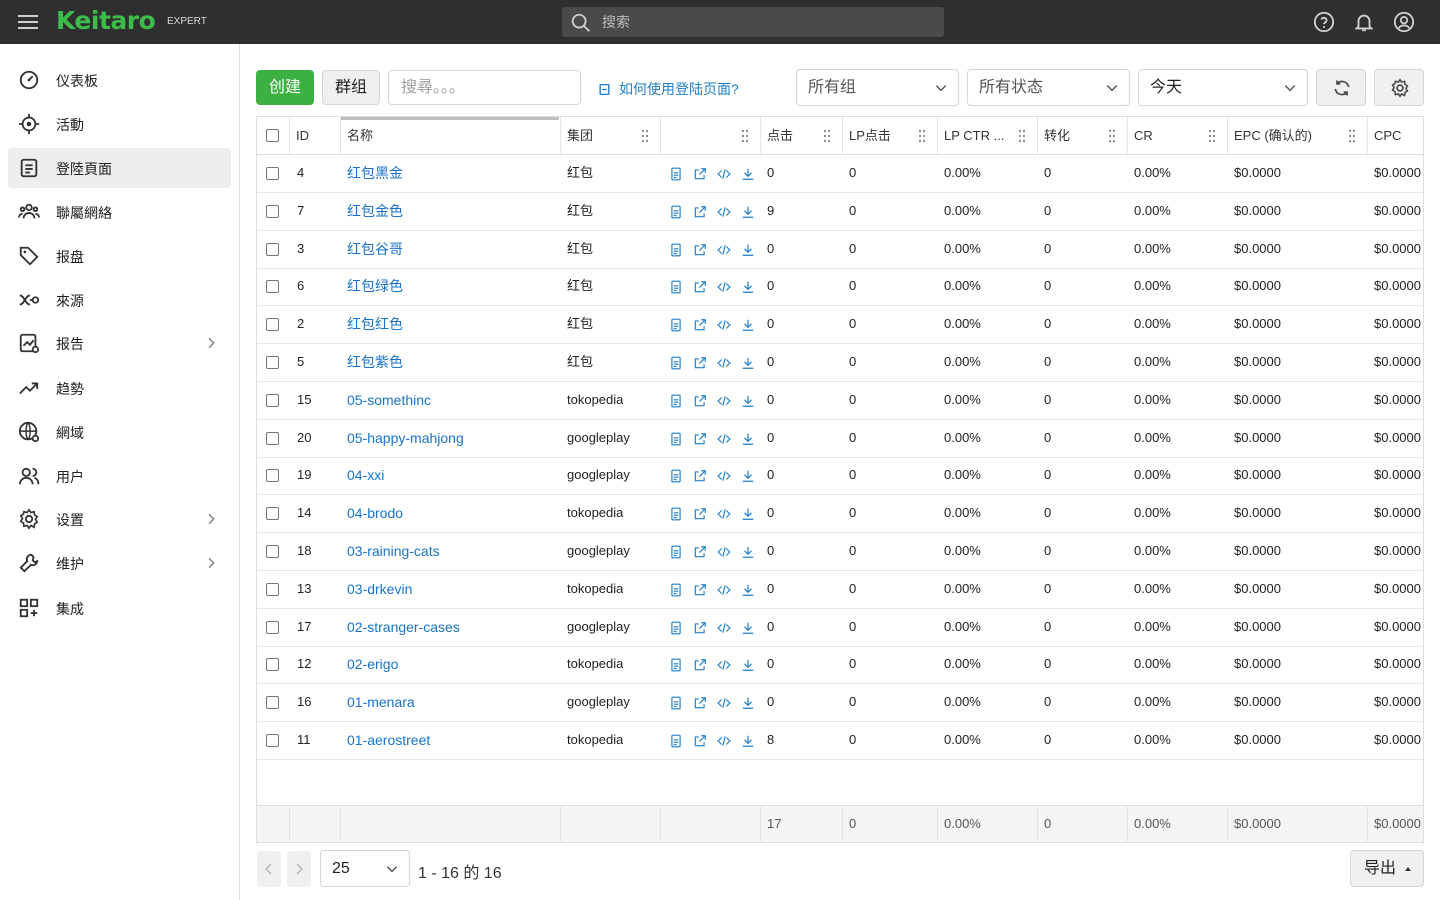  What do you see at coordinates (1223, 87) in the screenshot?
I see `date-filter-select: 今天` at bounding box center [1223, 87].